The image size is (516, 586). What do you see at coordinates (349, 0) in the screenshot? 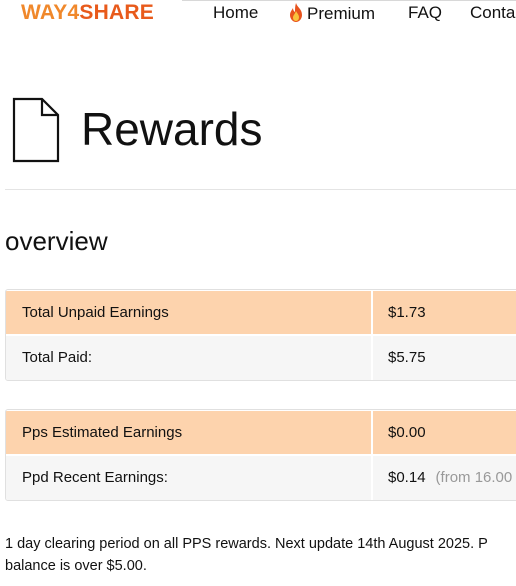
I see `header-divider` at bounding box center [349, 0].